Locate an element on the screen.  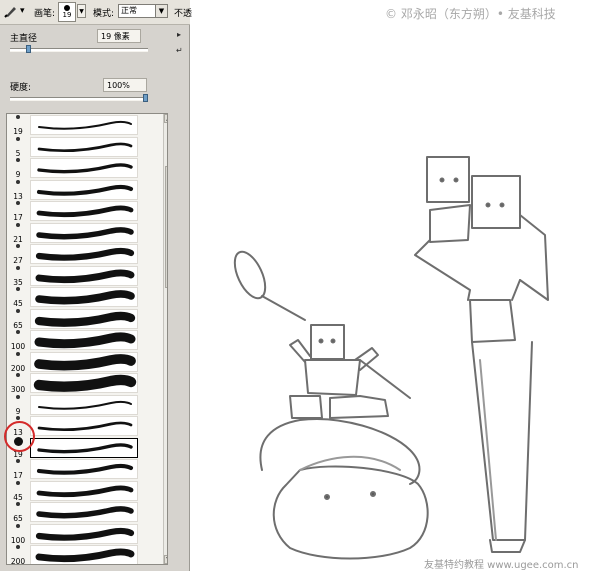
scroll-up-arrow-icon: ▲ is located at coordinates (165, 118).